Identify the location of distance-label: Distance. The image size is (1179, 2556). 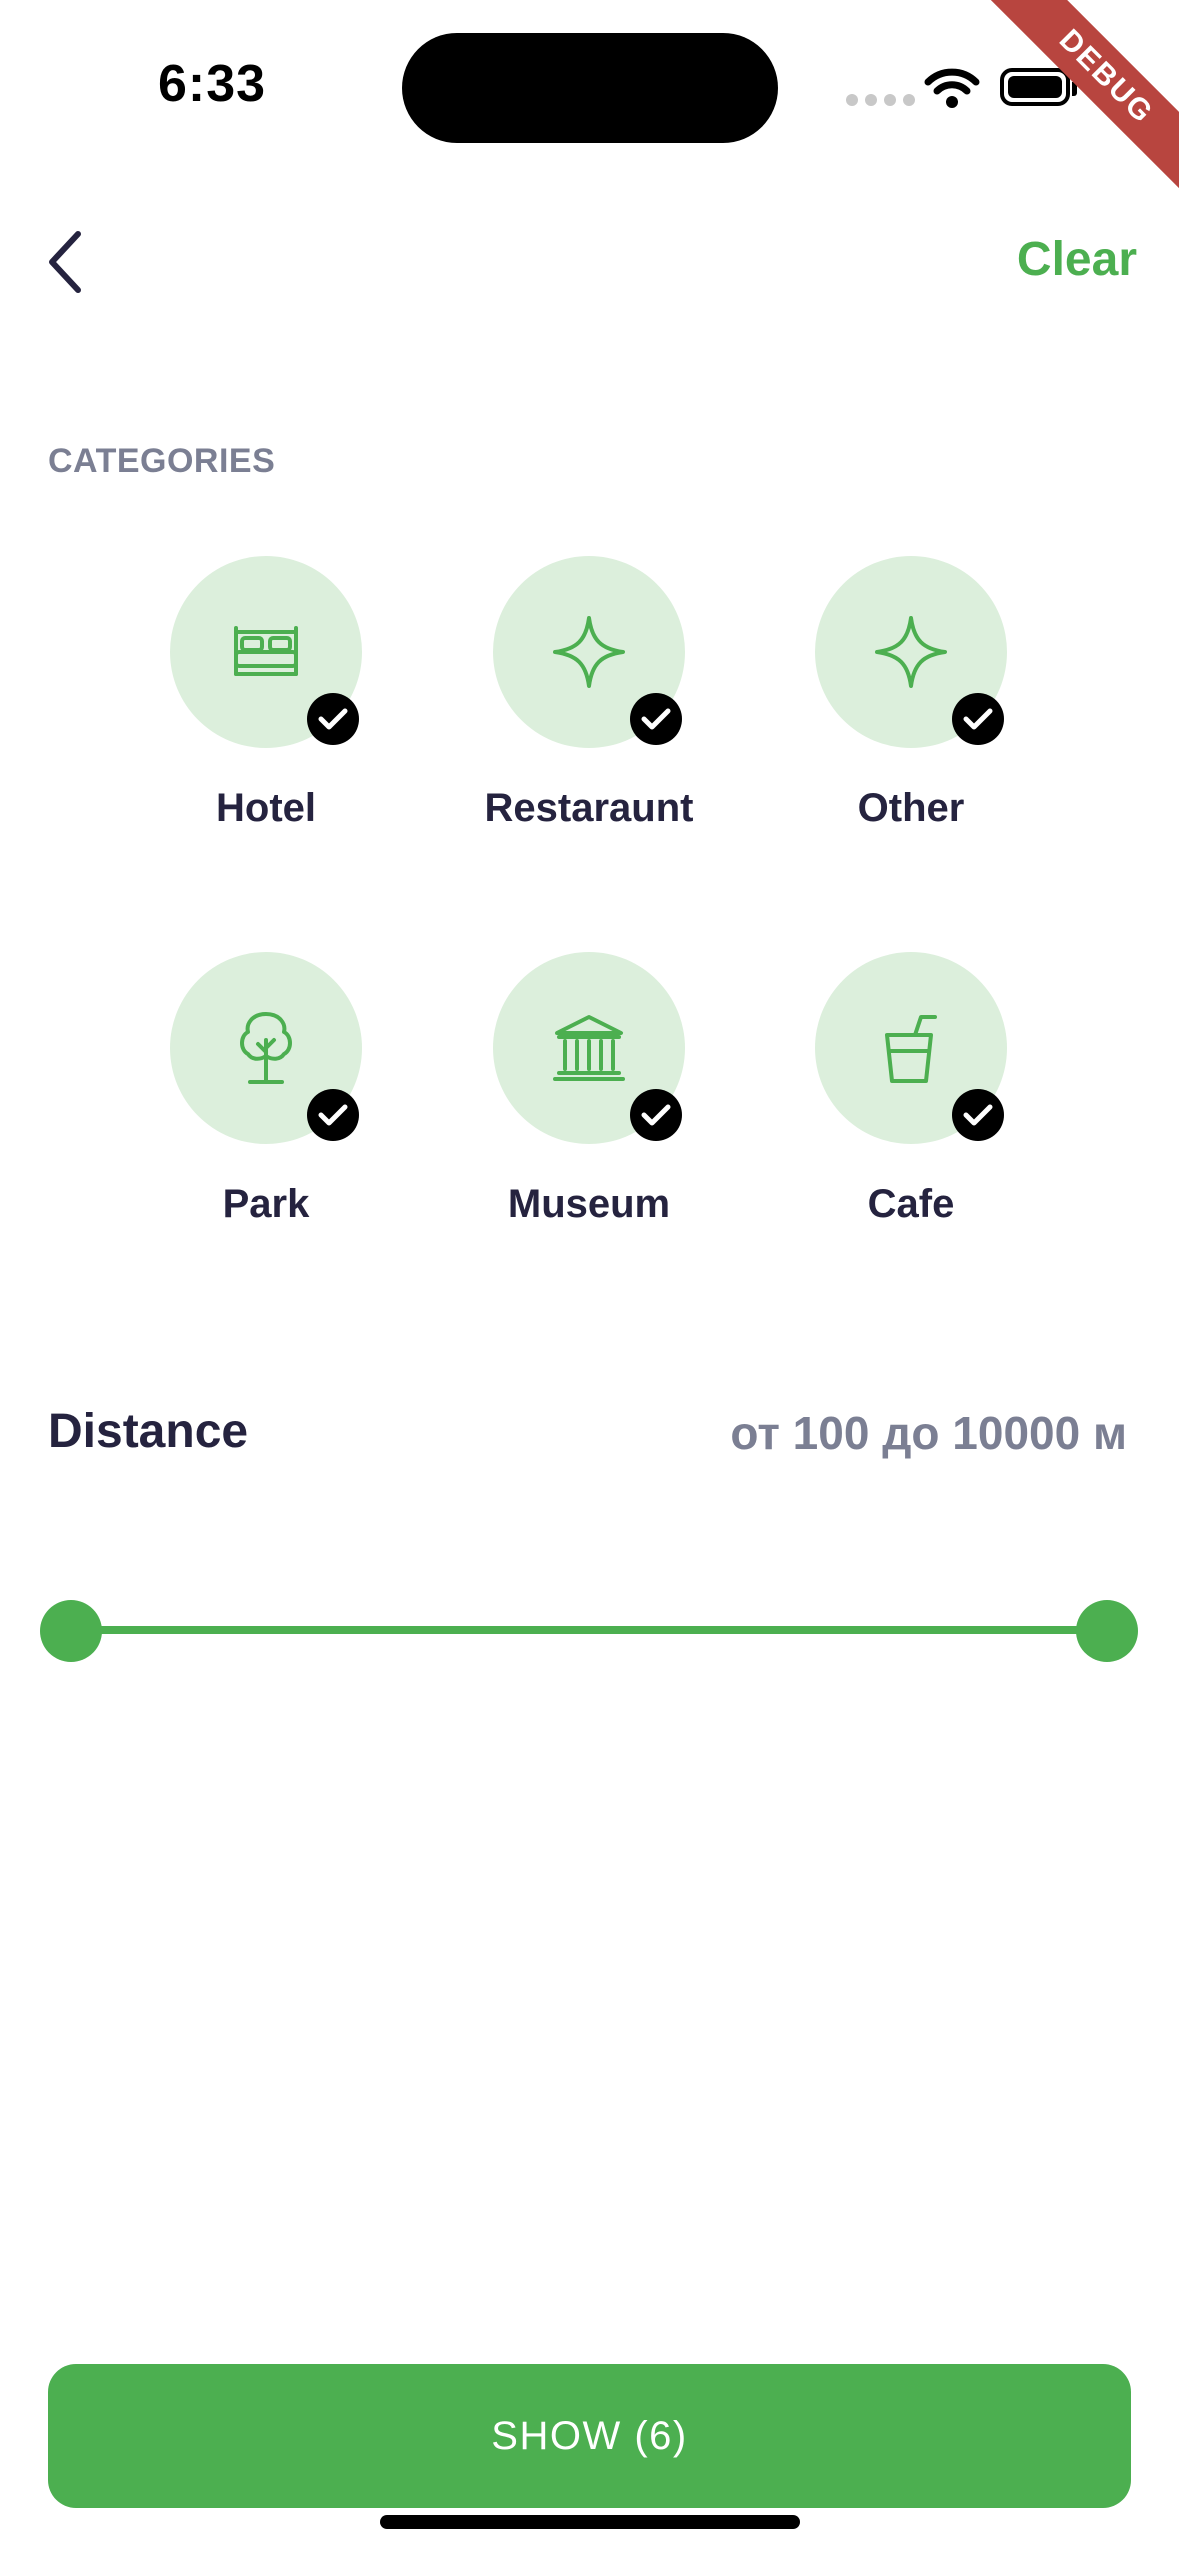
(148, 1431).